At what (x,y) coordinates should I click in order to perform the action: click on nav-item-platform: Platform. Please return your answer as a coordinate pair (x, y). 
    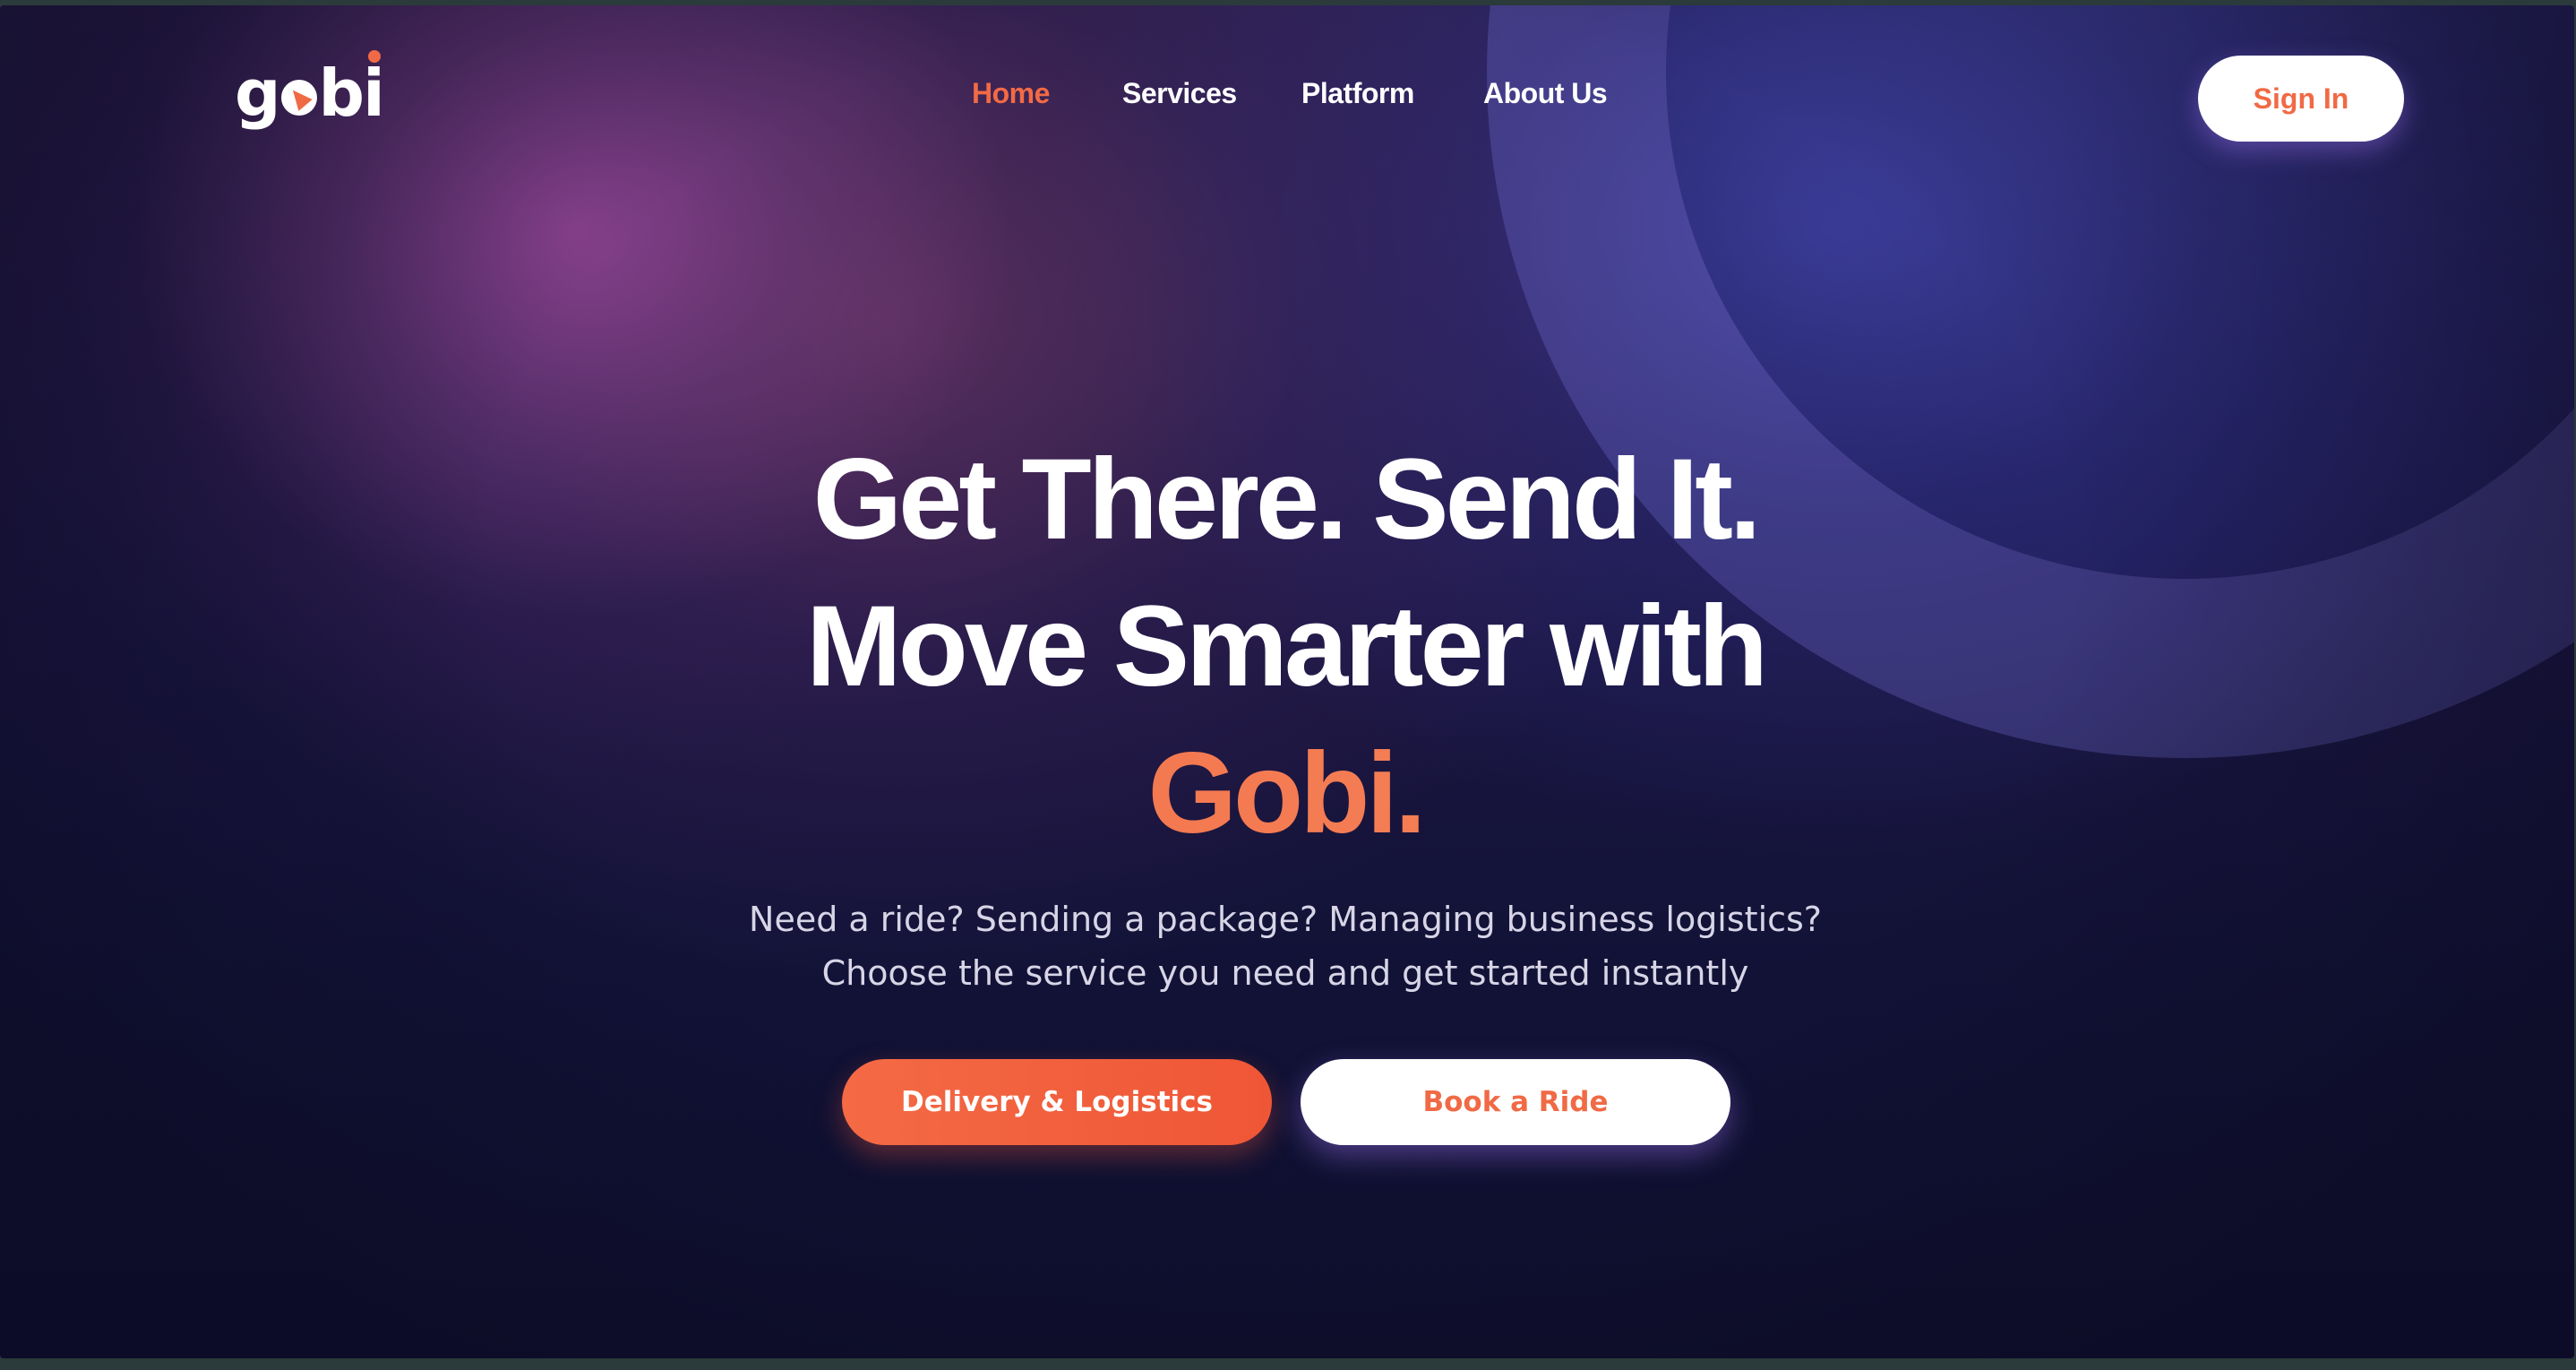
    Looking at the image, I should click on (1357, 93).